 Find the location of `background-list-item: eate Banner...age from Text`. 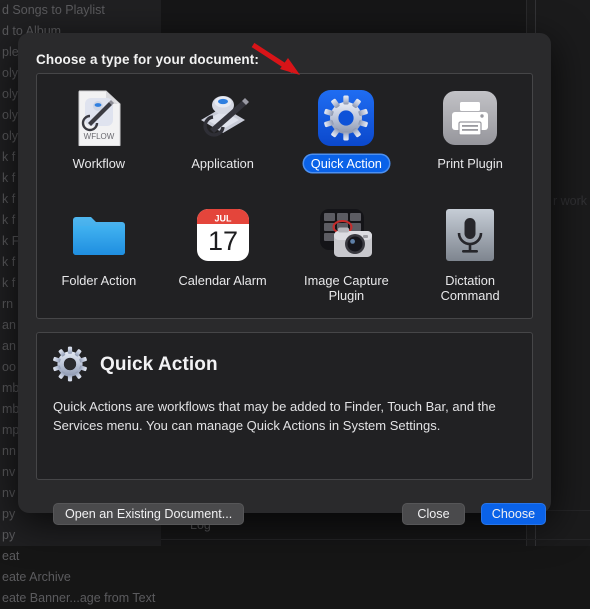

background-list-item: eate Banner...age from Text is located at coordinates (80, 598).